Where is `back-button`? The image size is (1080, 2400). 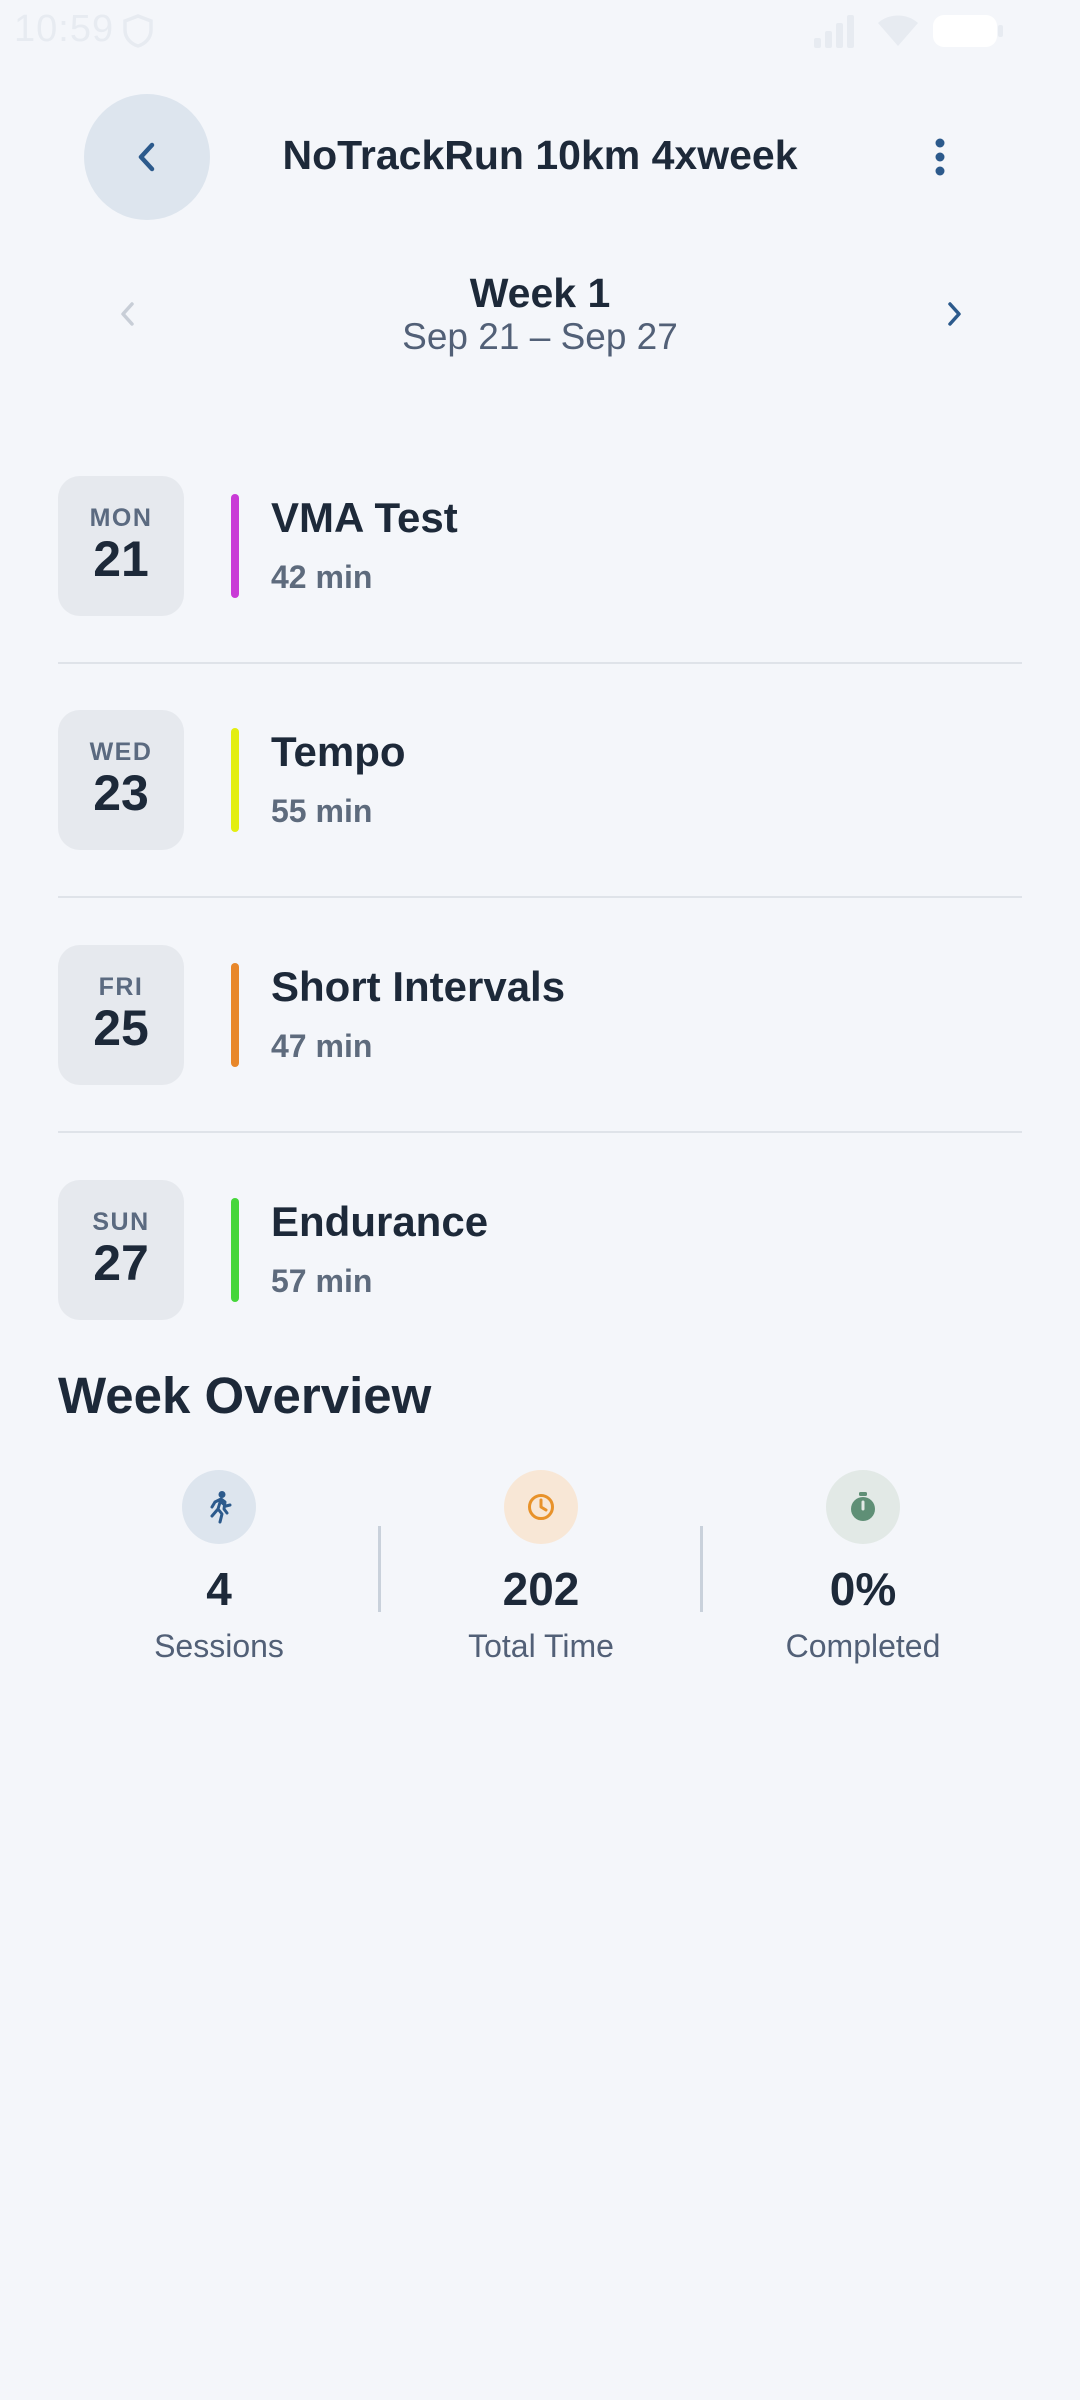
back-button is located at coordinates (147, 157).